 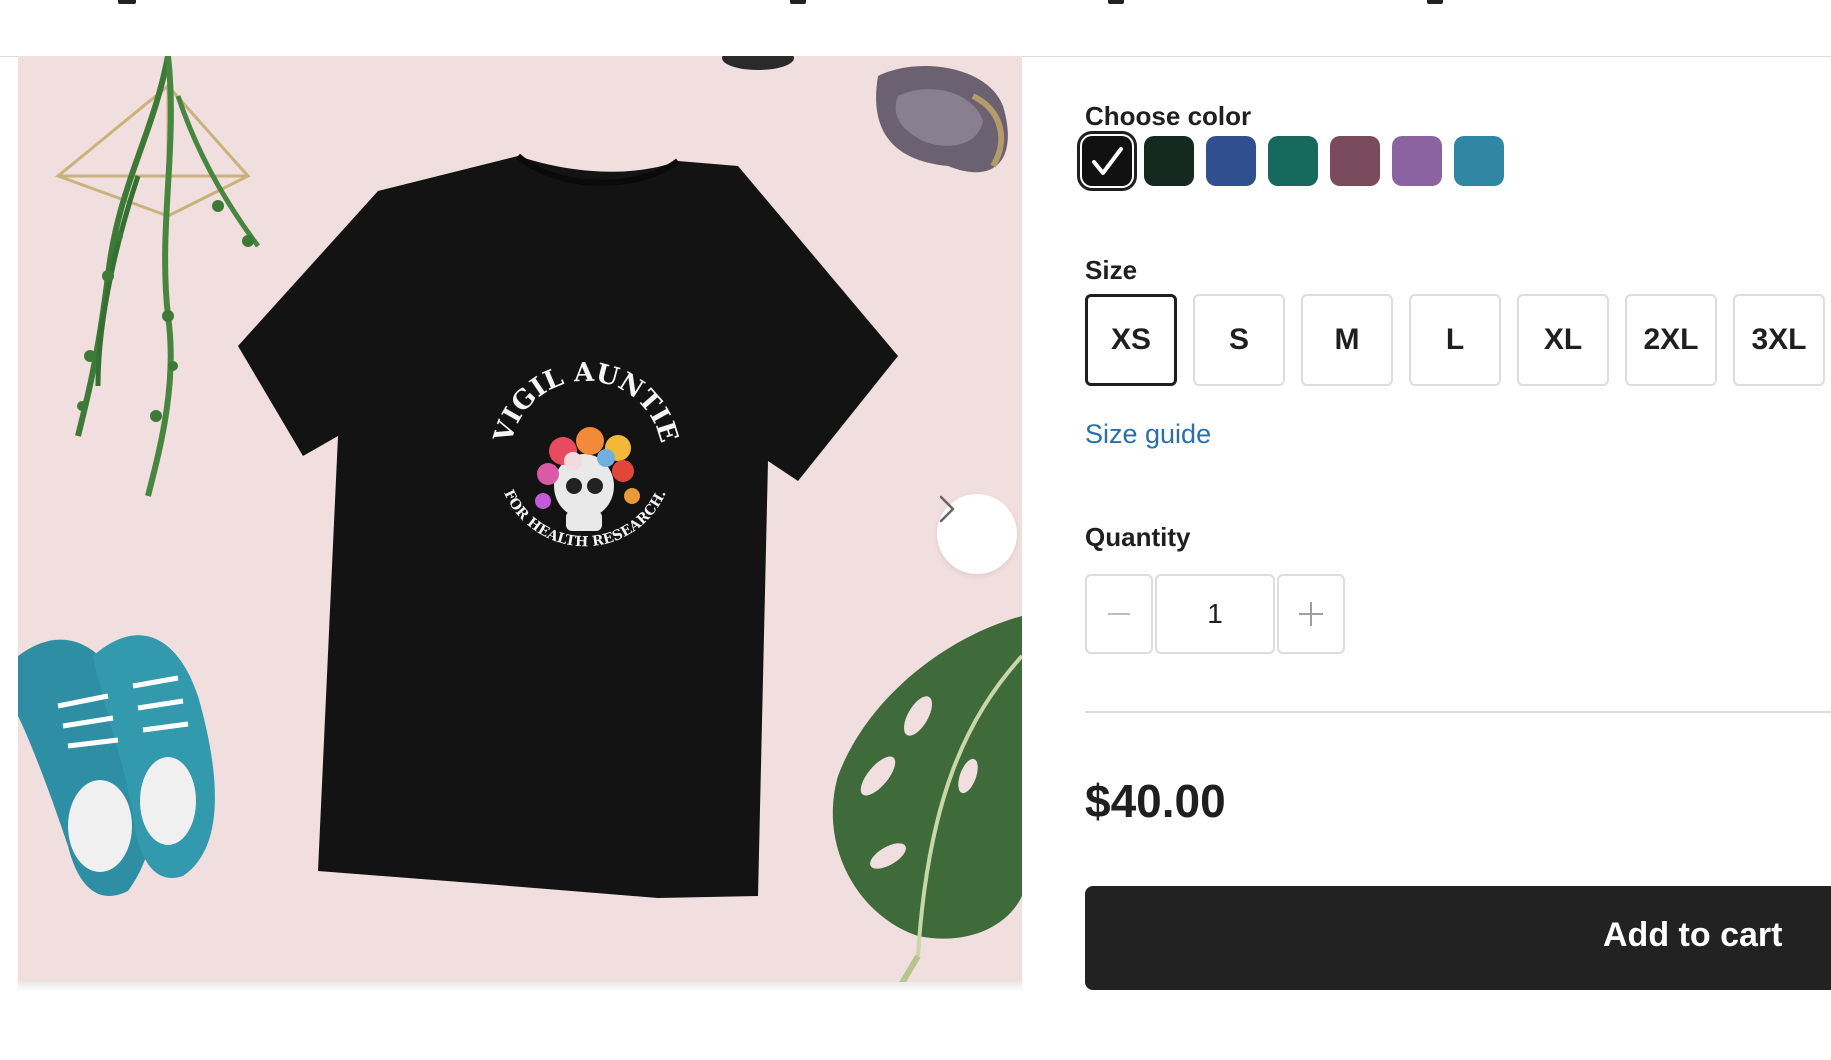 I want to click on divider, so click(x=1458, y=712).